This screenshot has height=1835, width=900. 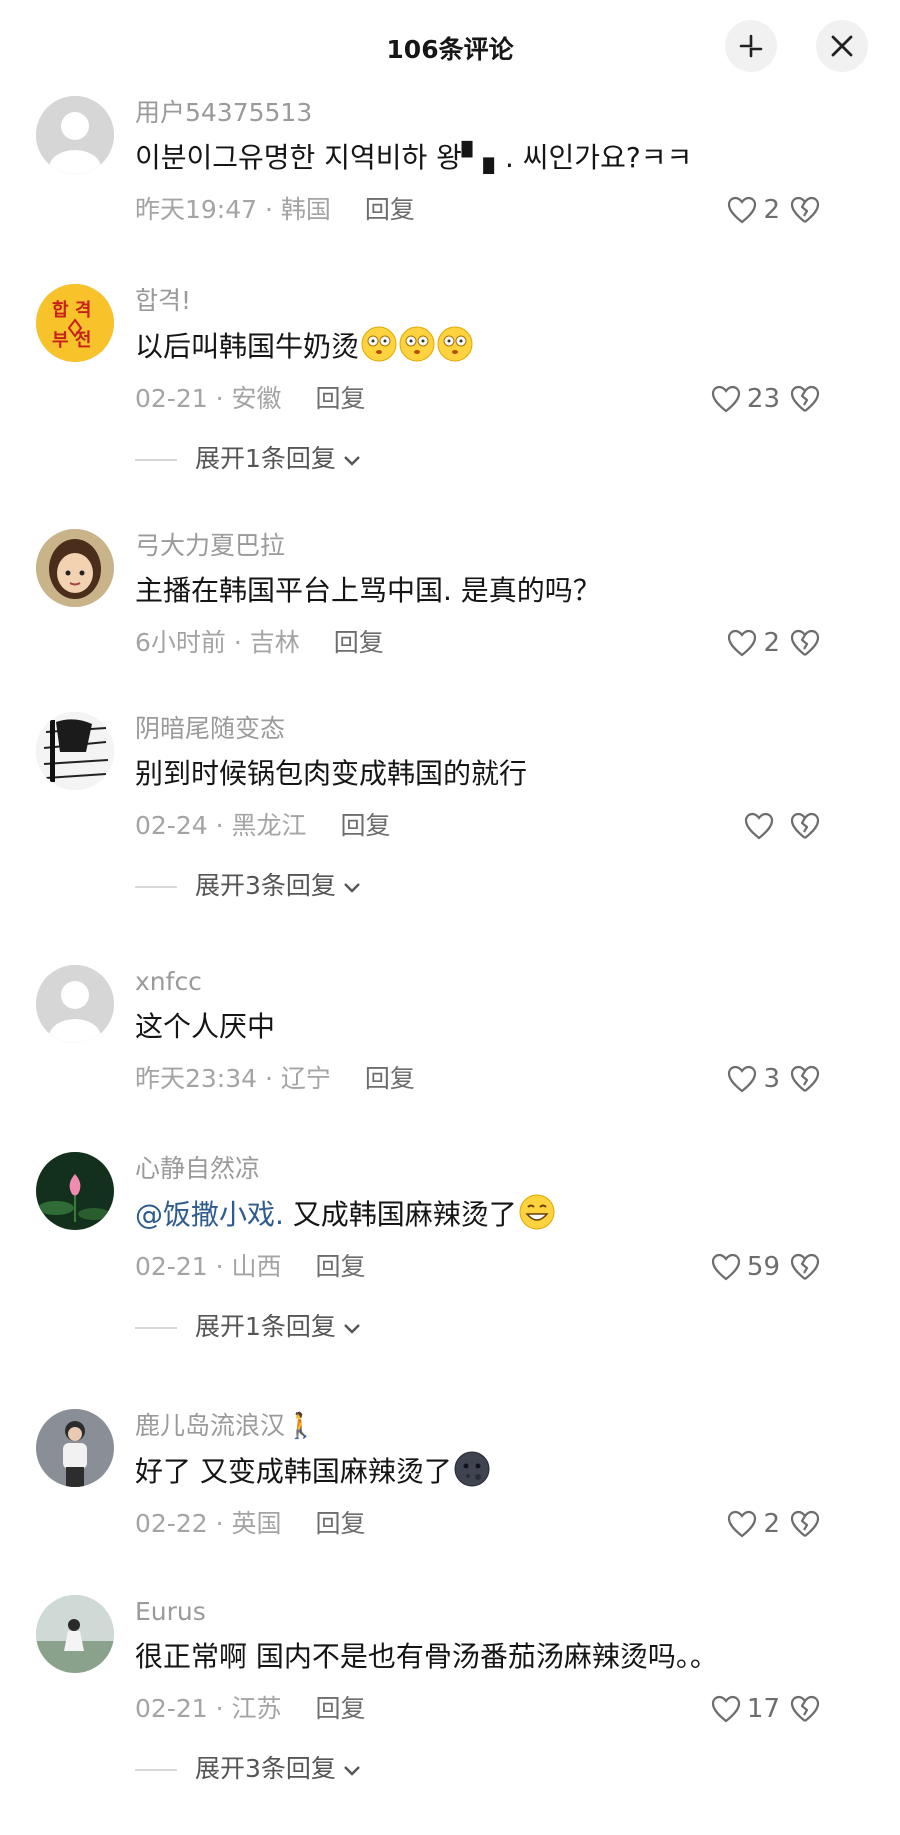 What do you see at coordinates (293, 1471) in the screenshot?
I see `comment-text-body: 好了 又变成韩国麻辣烫了` at bounding box center [293, 1471].